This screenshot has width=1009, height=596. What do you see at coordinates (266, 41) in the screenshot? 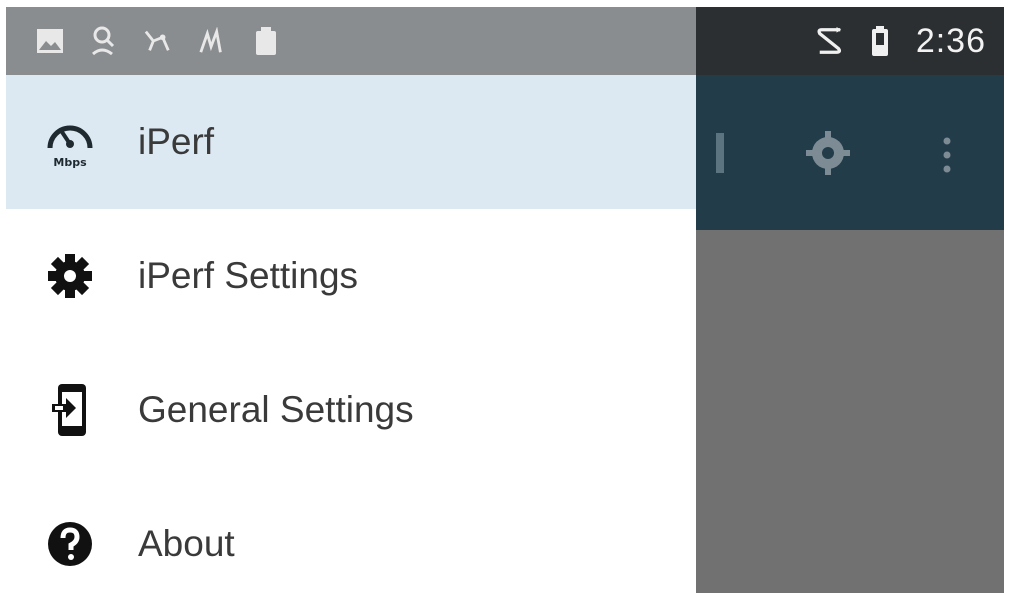
I see `clipboard-icon` at bounding box center [266, 41].